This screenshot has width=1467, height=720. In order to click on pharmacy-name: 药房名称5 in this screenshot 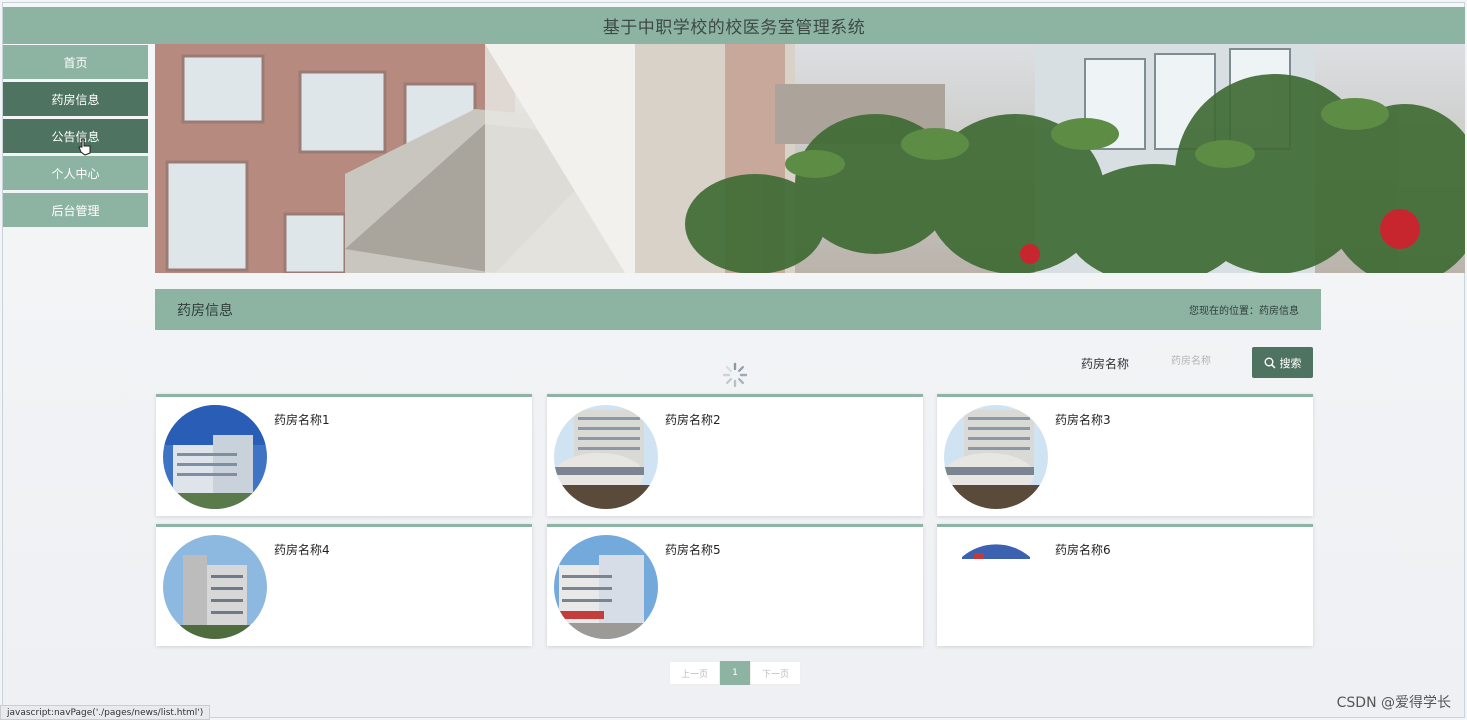, I will do `click(693, 550)`.